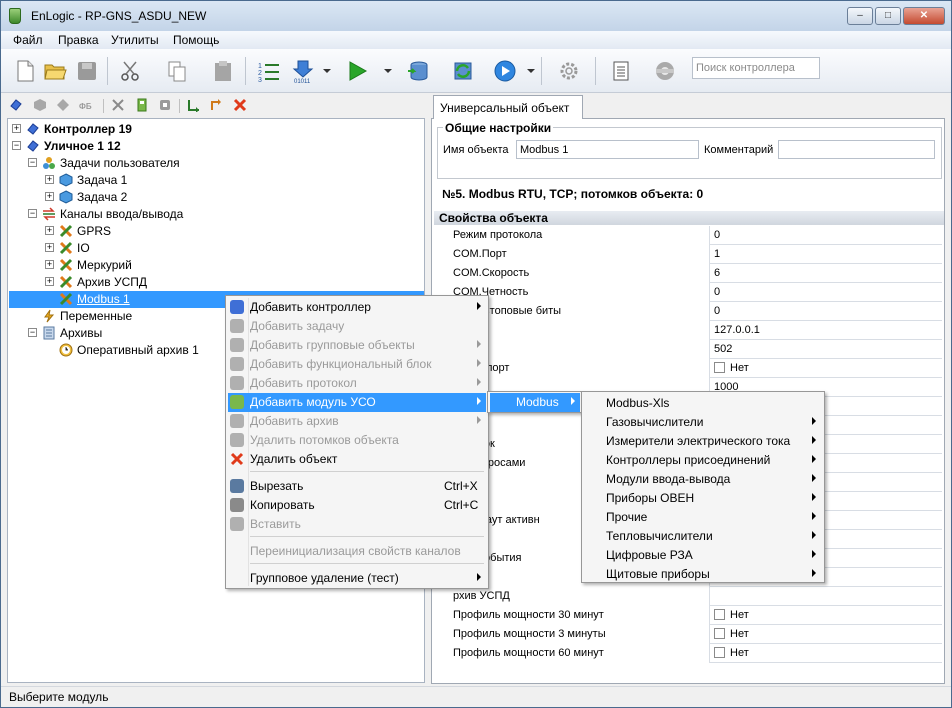  Describe the element at coordinates (695, 653) in the screenshot. I see `property-row: Профиль мощности 60 минут Нет` at that location.